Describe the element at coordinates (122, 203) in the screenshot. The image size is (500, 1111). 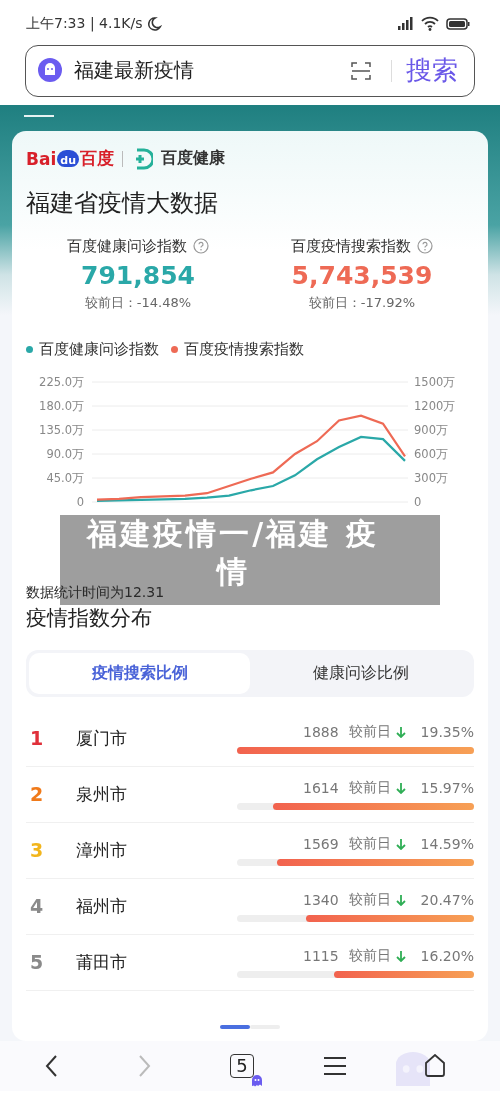
I see `page-title: 福建省疫情大数据` at that location.